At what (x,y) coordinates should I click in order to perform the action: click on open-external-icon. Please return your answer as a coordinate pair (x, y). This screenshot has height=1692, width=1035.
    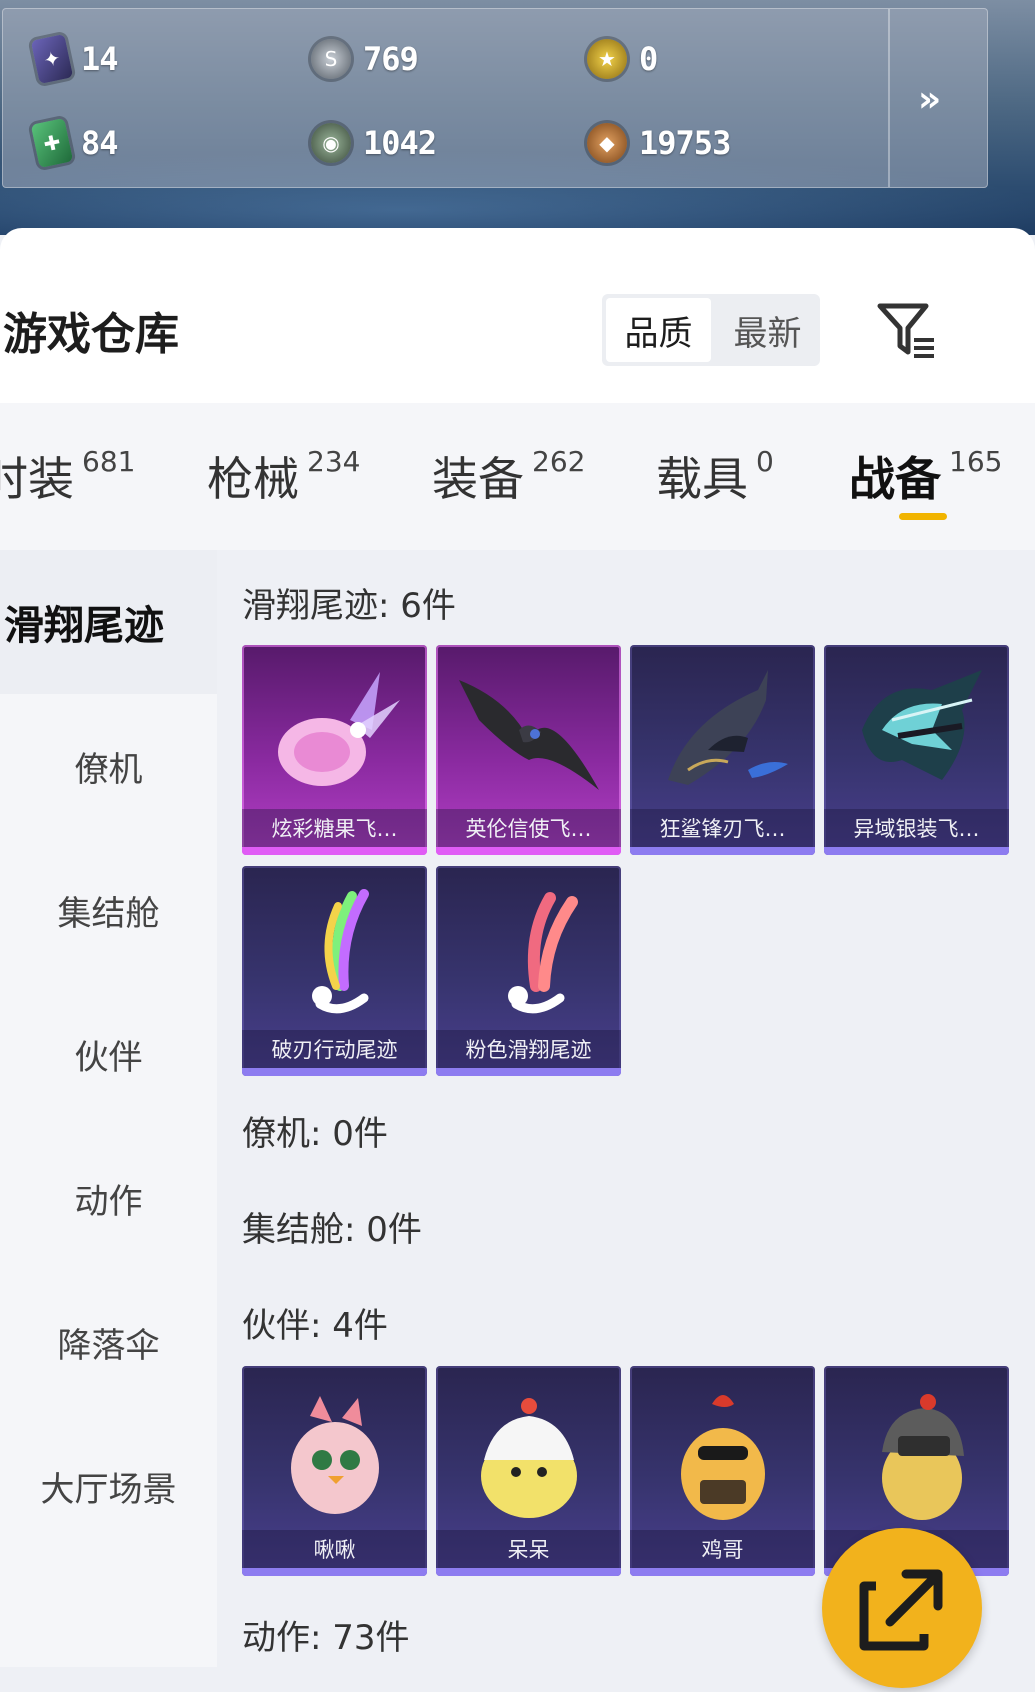
    Looking at the image, I should click on (901, 1610).